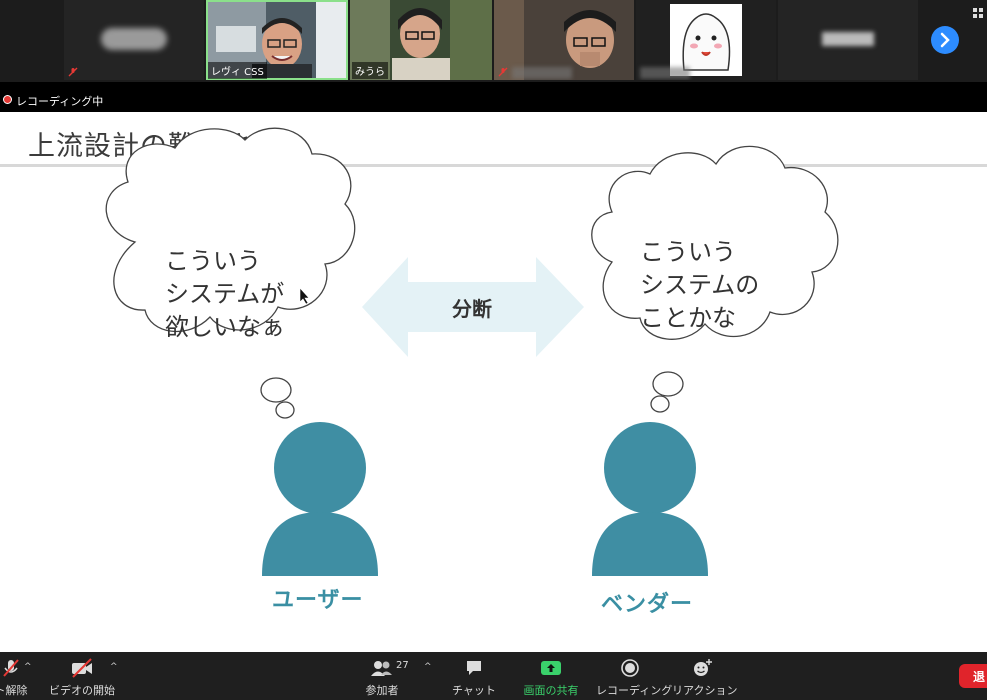  I want to click on participants-button: 27 参加者, so click(382, 676).